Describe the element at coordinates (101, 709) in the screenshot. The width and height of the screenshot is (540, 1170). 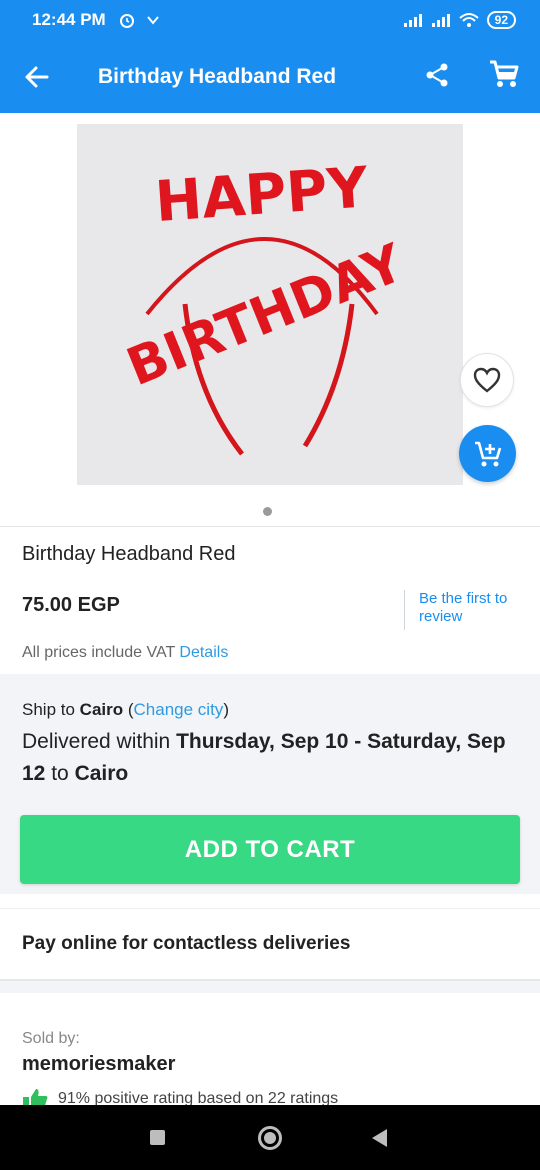
I see `ship-city: Cairo` at that location.